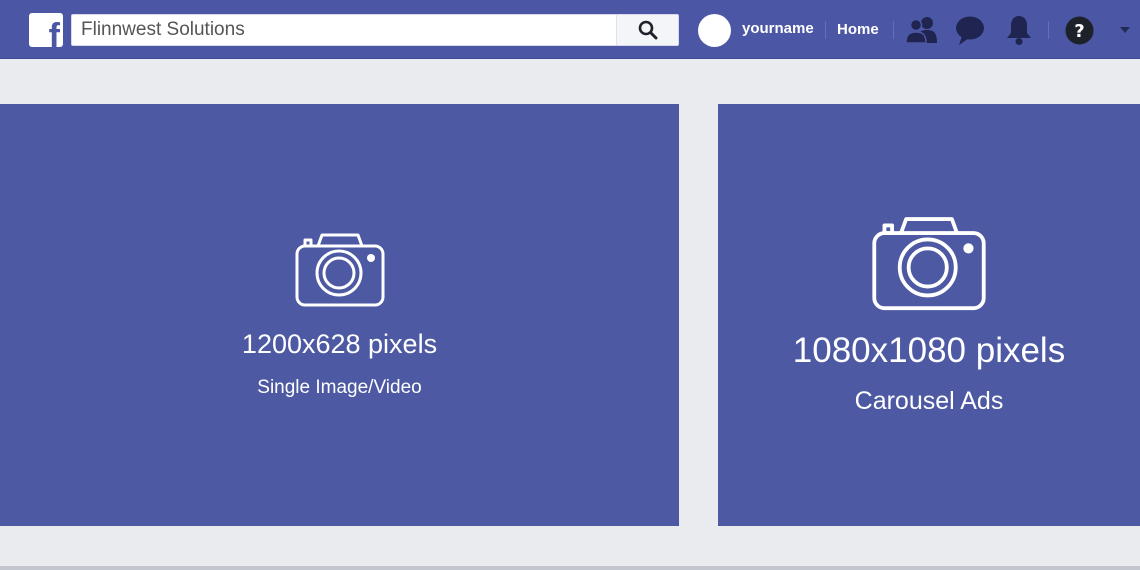  What do you see at coordinates (1125, 30) in the screenshot?
I see `caret-down-icon` at bounding box center [1125, 30].